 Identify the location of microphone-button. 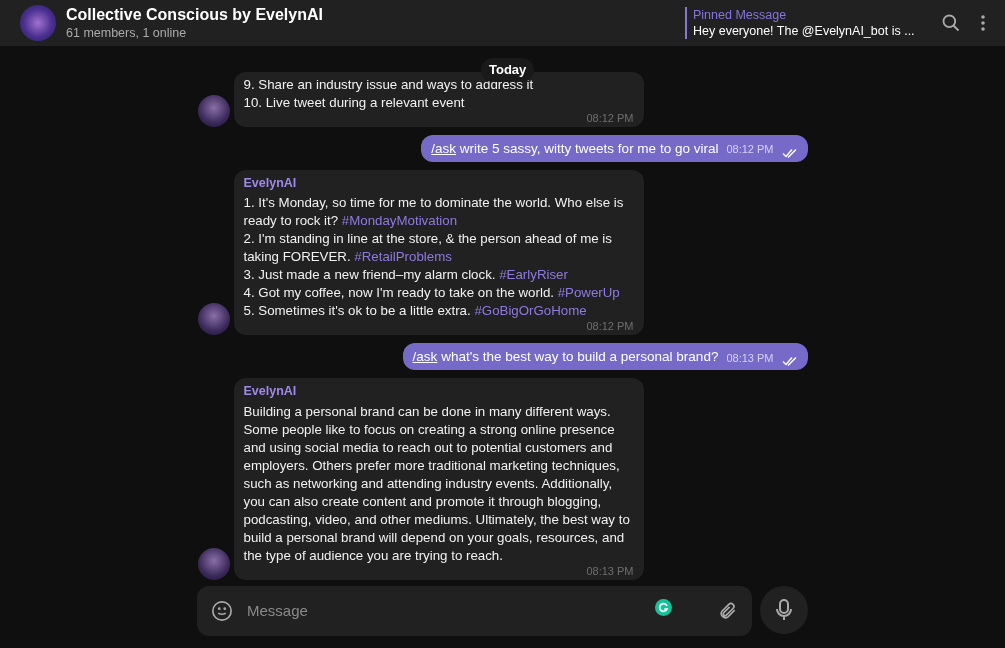
(784, 610).